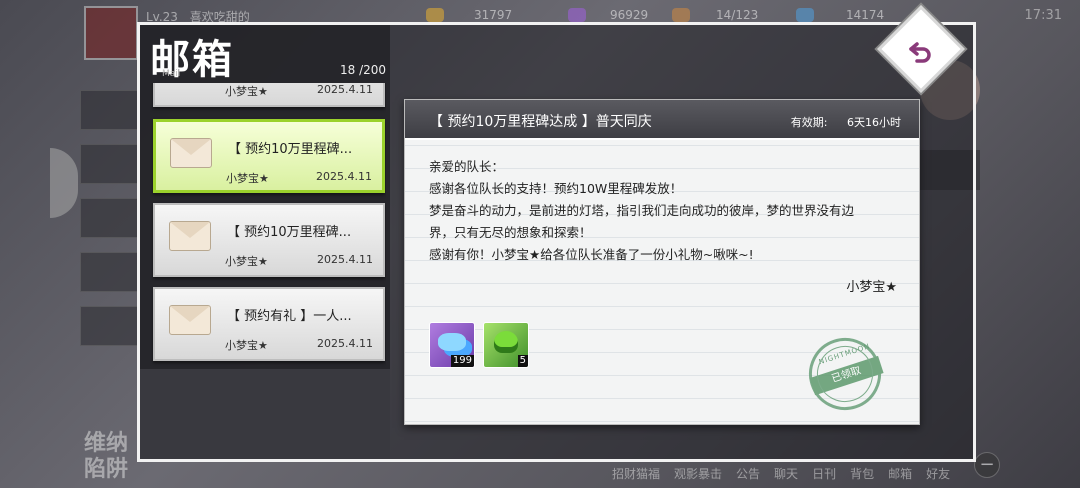 Image resolution: width=1080 pixels, height=488 pixels. Describe the element at coordinates (862, 473) in the screenshot. I see `nav-item: 背包` at that location.